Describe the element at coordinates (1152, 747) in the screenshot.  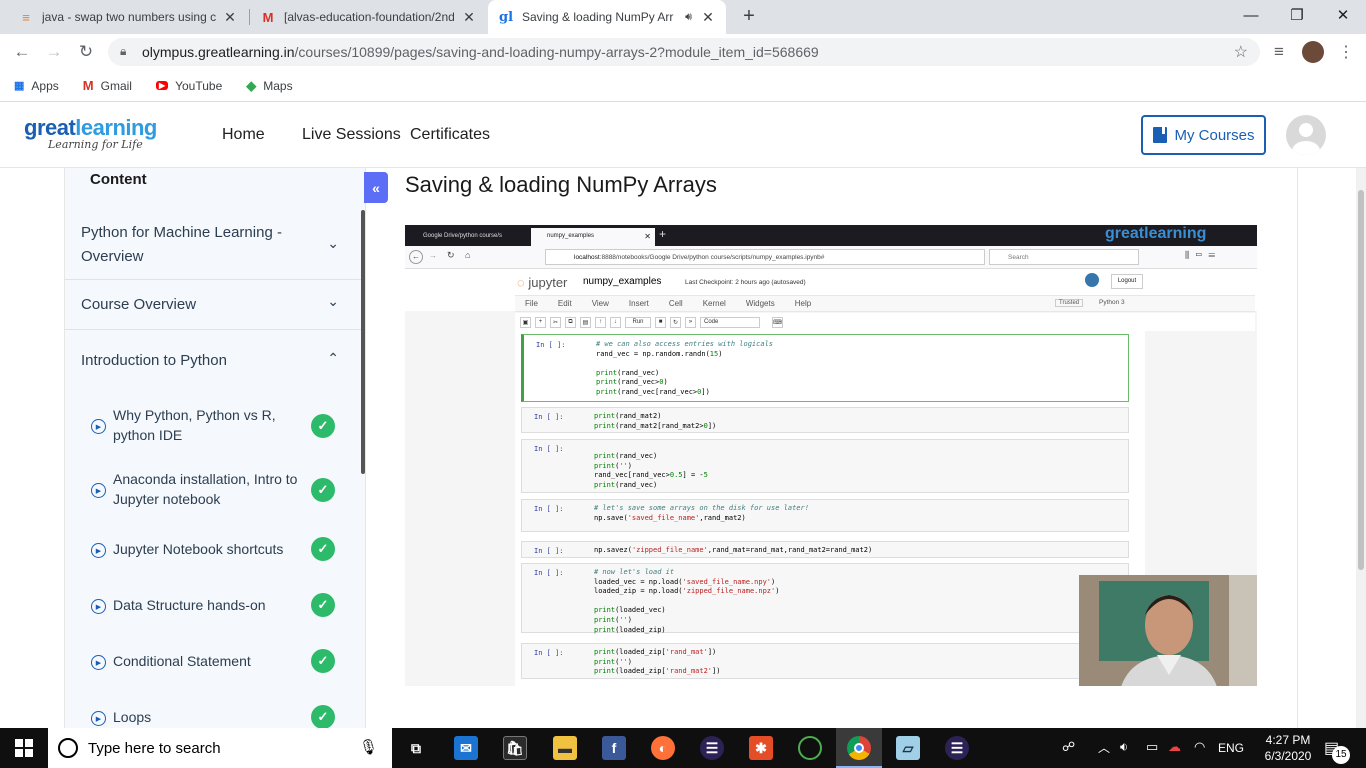
I see `battery-icon: ▭` at that location.